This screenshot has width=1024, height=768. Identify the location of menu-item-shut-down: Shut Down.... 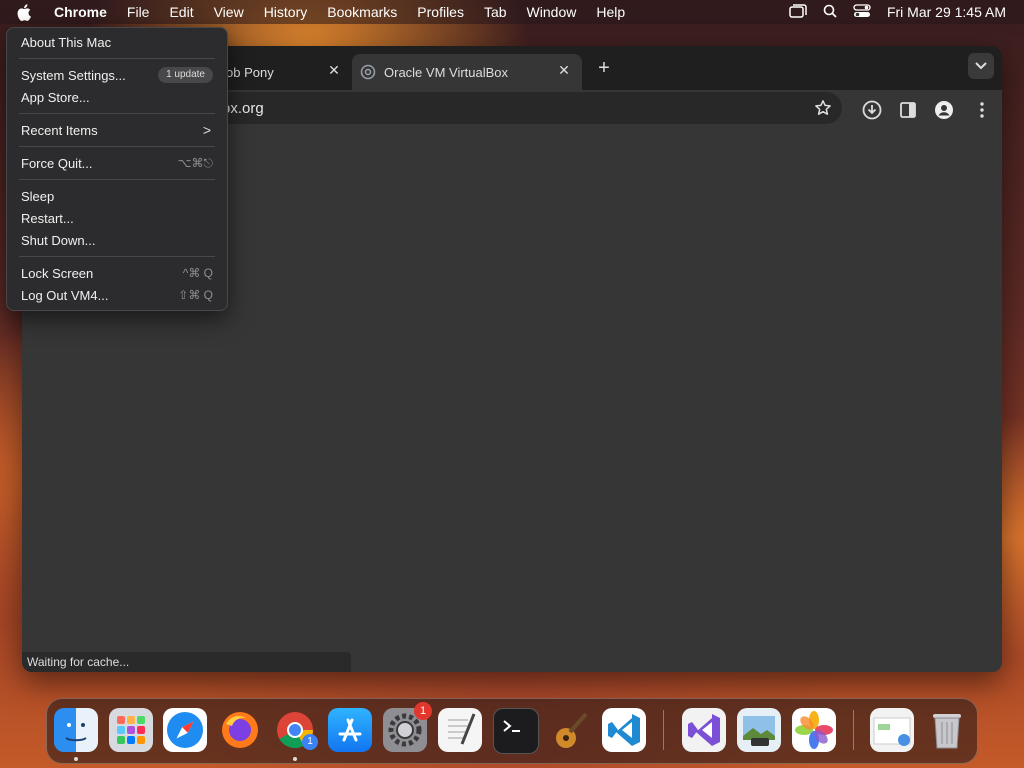
(117, 240).